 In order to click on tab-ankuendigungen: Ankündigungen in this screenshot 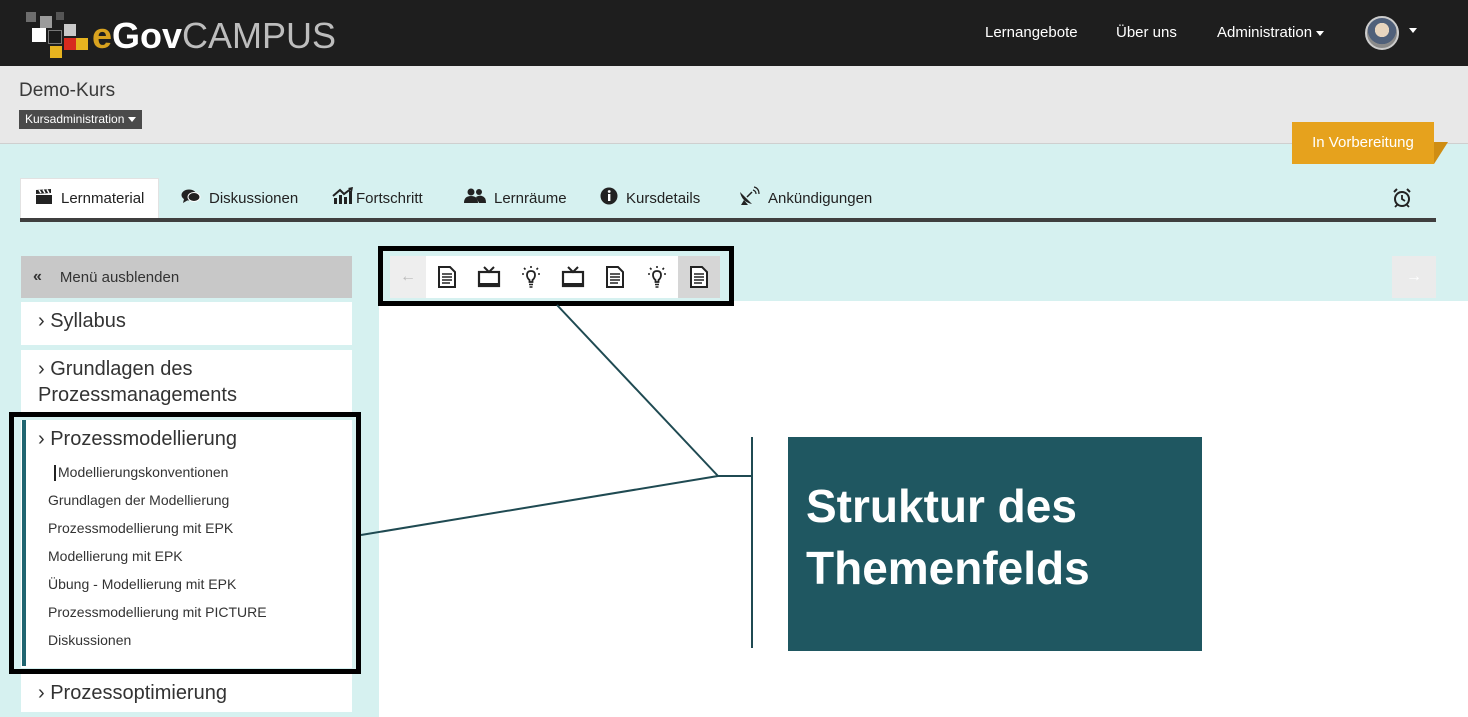, I will do `click(805, 198)`.